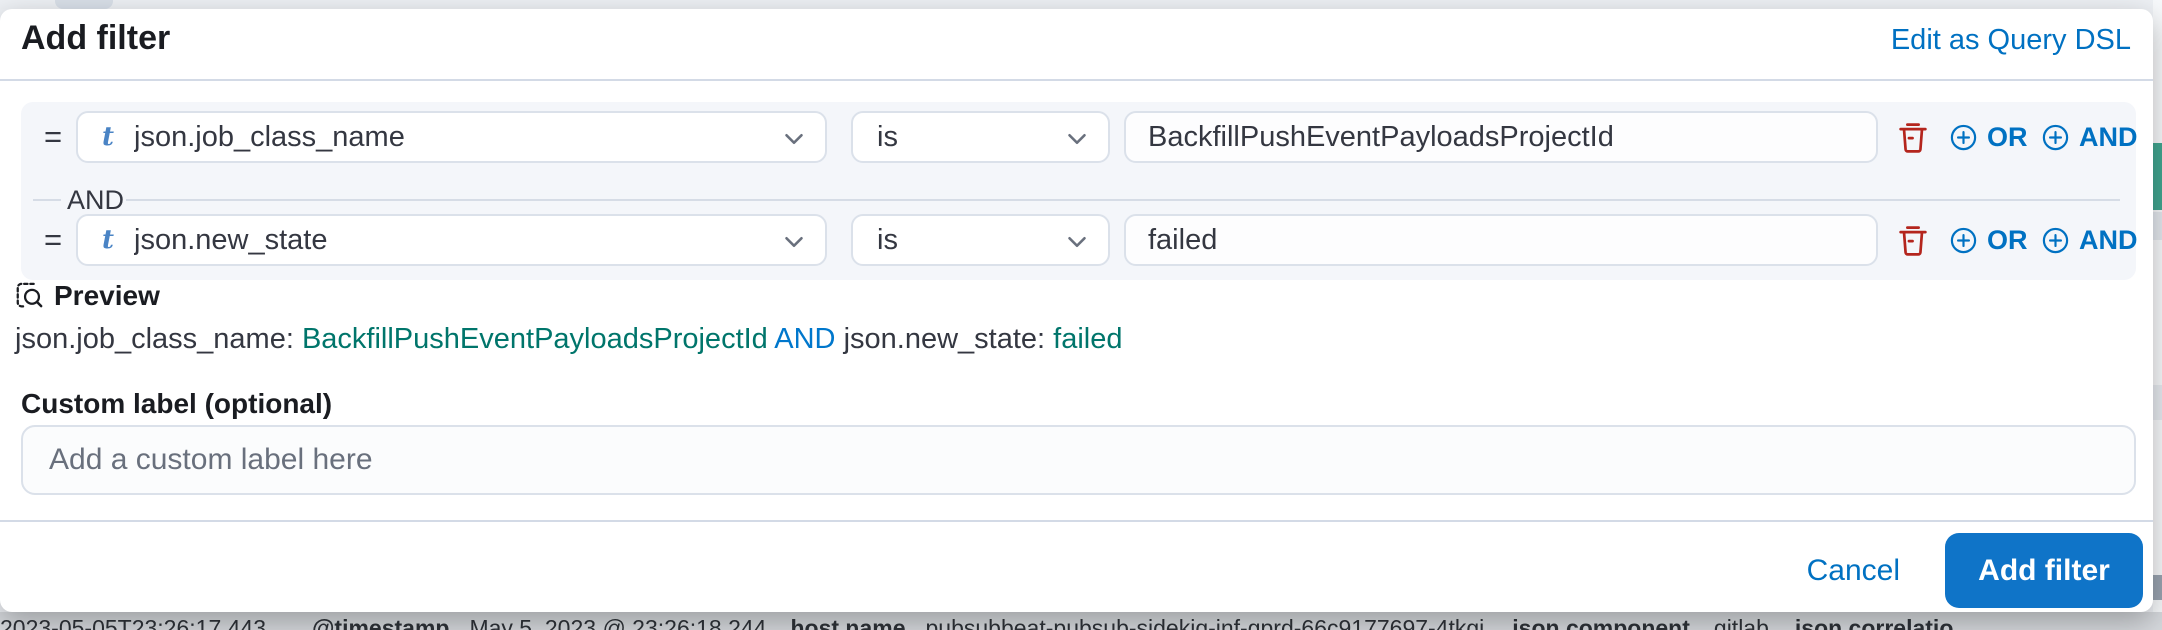  I want to click on field-select-row1: t json.job_class_name, so click(451, 137).